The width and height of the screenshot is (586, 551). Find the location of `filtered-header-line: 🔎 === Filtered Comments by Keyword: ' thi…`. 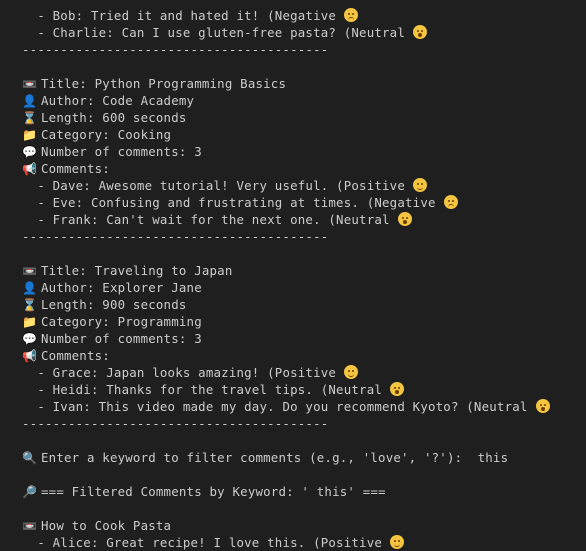

filtered-header-line: 🔎 === Filtered Comments by Keyword: ' thi… is located at coordinates (204, 491).